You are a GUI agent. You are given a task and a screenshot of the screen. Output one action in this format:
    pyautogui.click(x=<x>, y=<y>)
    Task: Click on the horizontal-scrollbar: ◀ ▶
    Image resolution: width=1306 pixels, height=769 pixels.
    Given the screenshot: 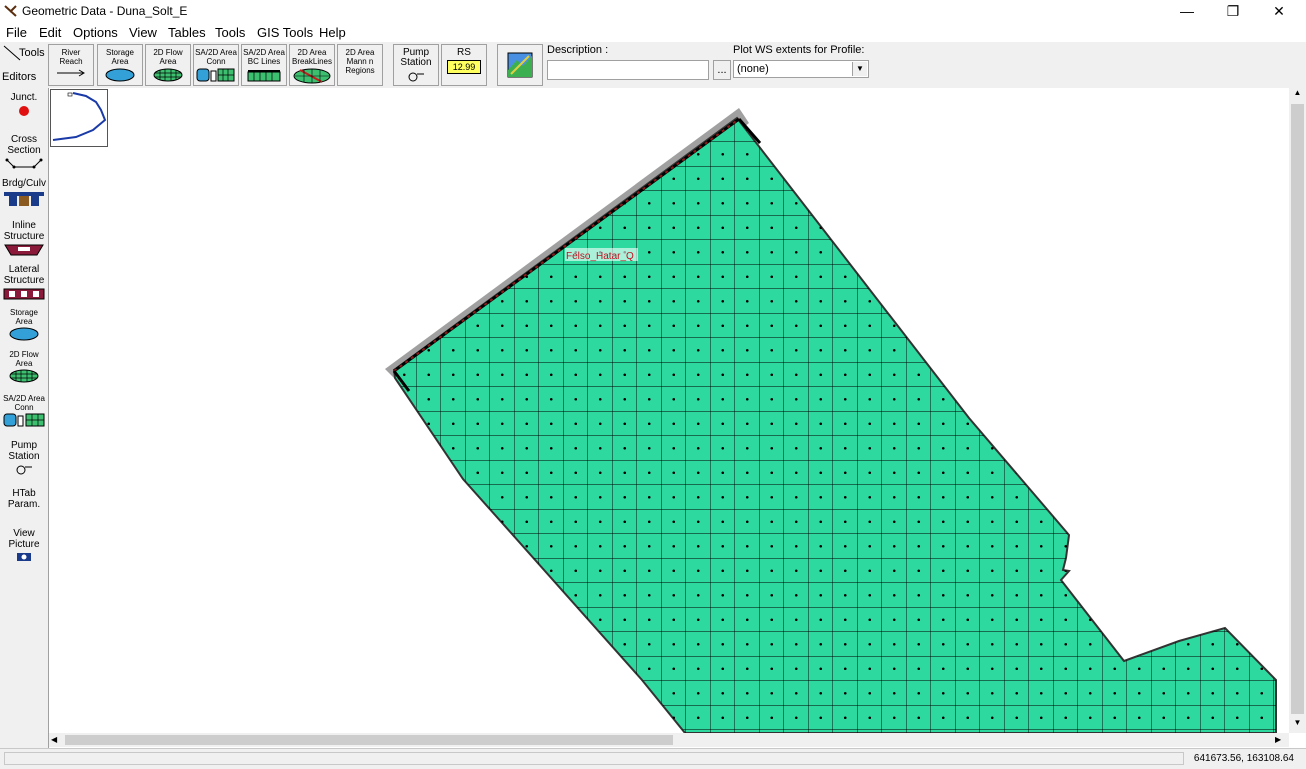 What is the action you would take?
    pyautogui.click(x=669, y=740)
    